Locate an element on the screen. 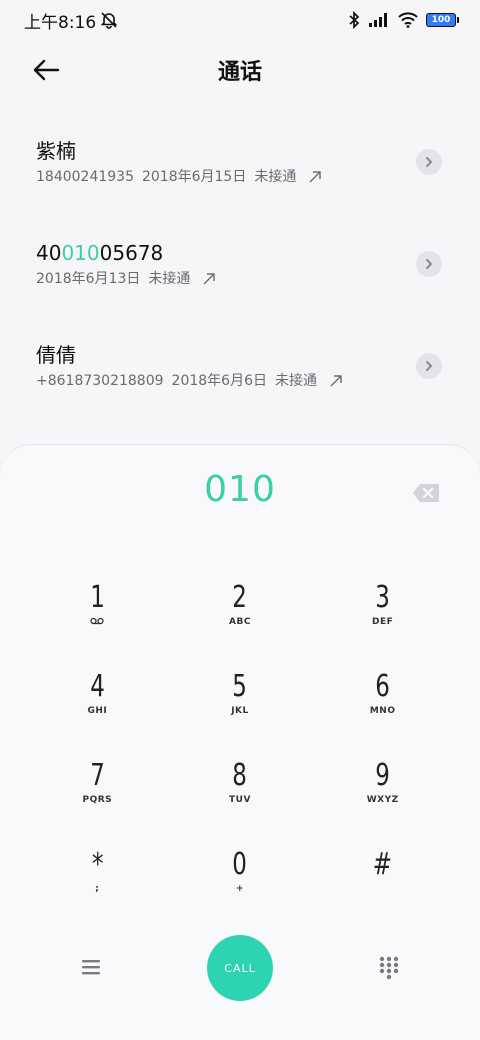 The height and width of the screenshot is (1040, 480). key-9: 9 WXYZ is located at coordinates (382, 799).